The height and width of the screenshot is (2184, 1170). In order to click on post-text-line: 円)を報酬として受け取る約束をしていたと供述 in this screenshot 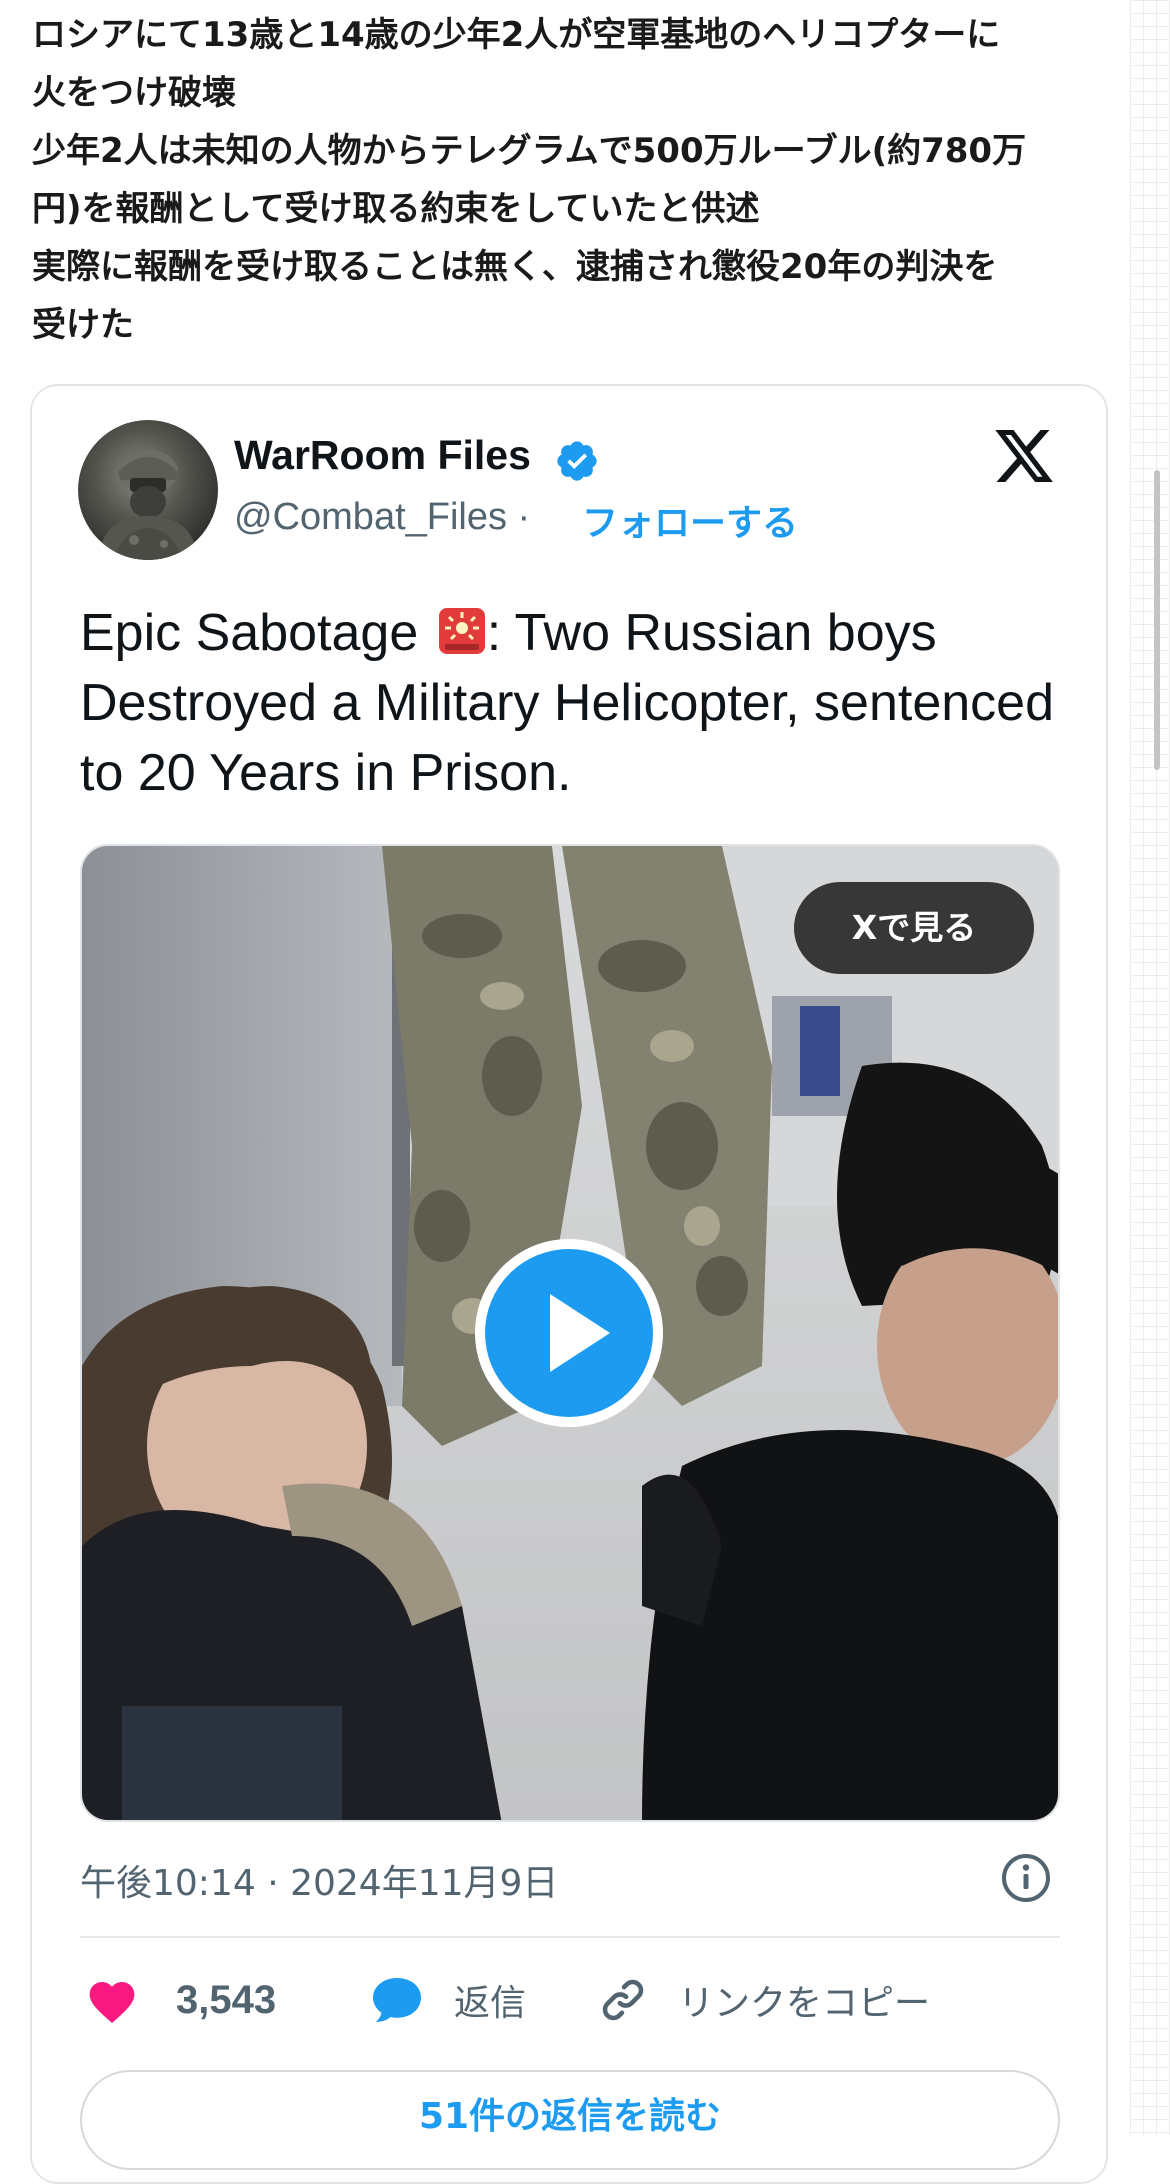, I will do `click(396, 209)`.